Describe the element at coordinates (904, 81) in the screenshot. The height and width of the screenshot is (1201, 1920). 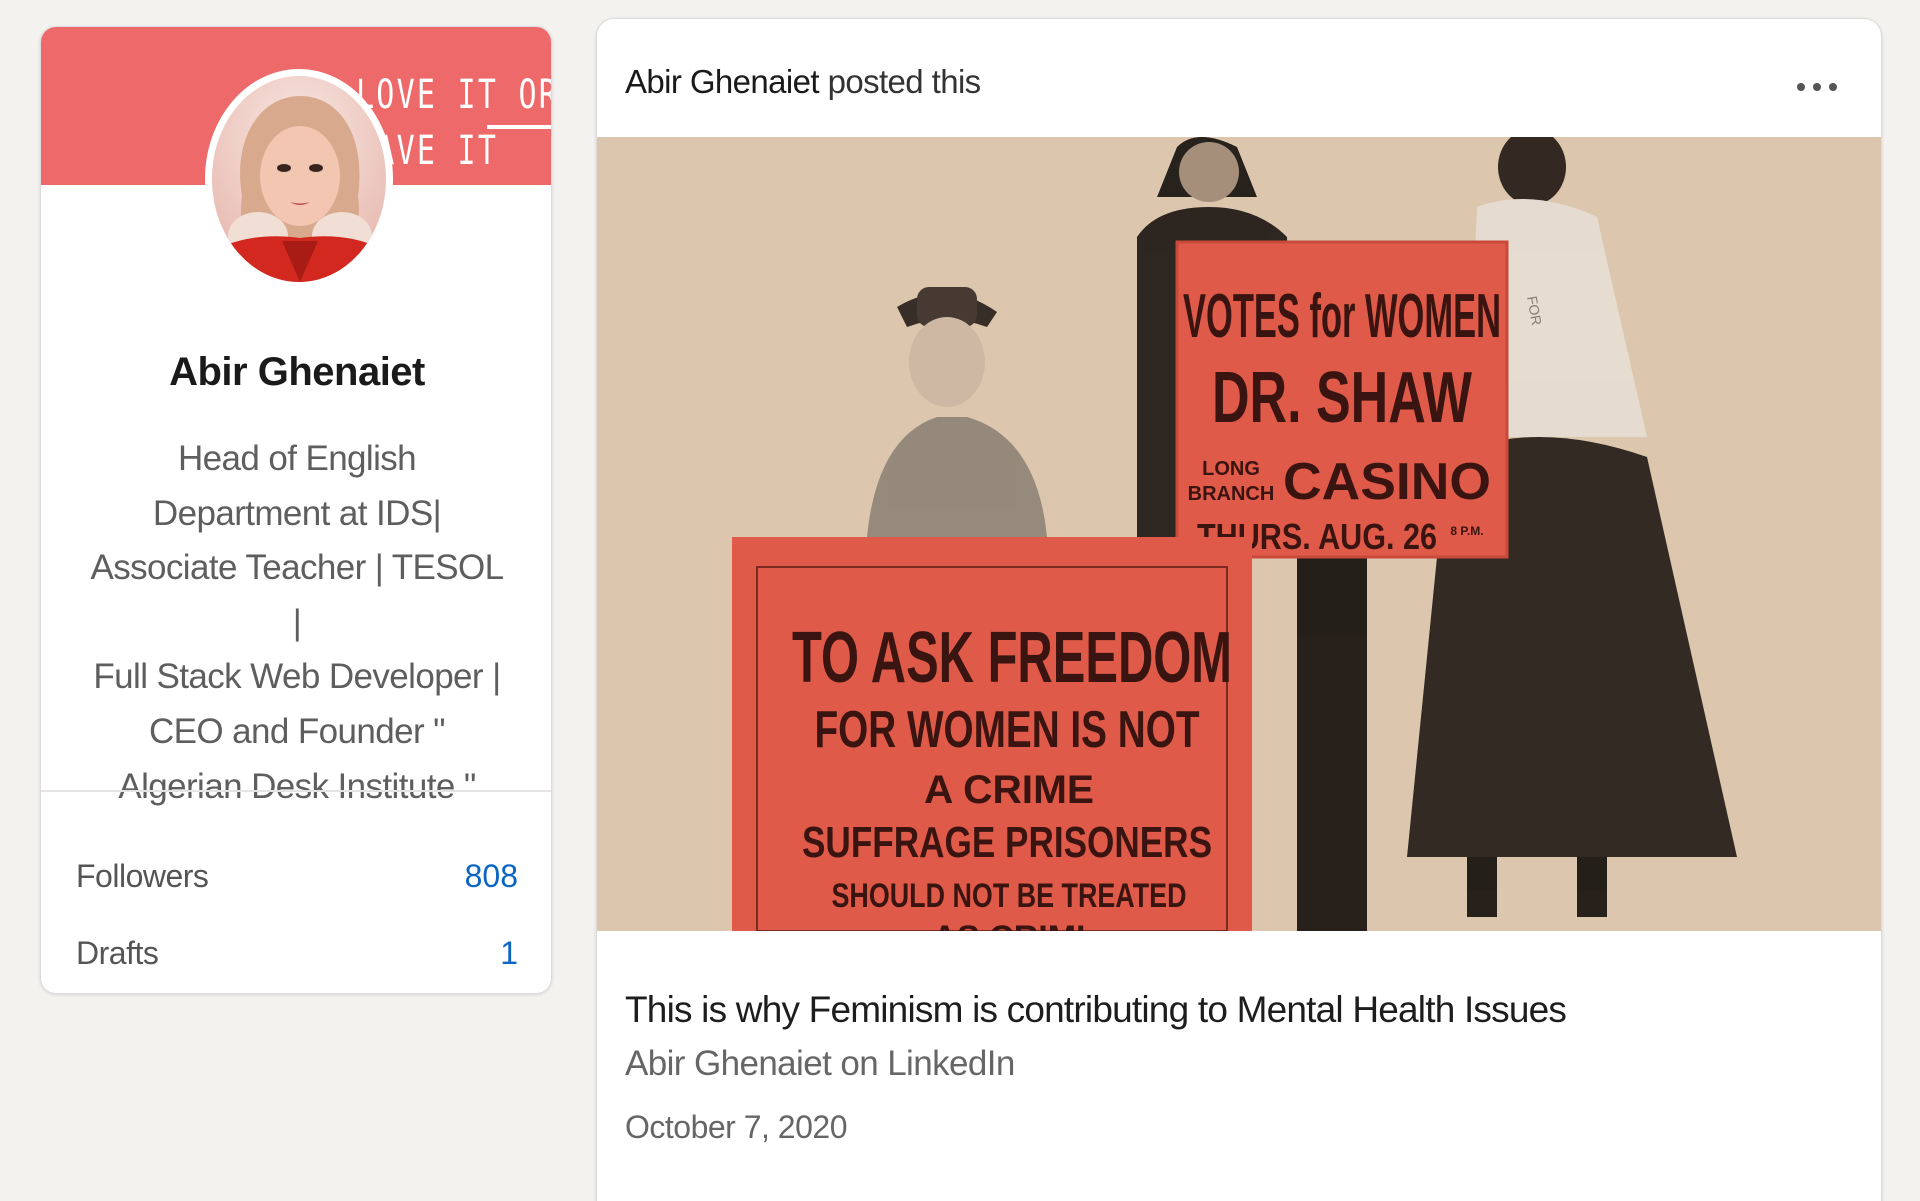
I see `post-action-text: posted this` at that location.